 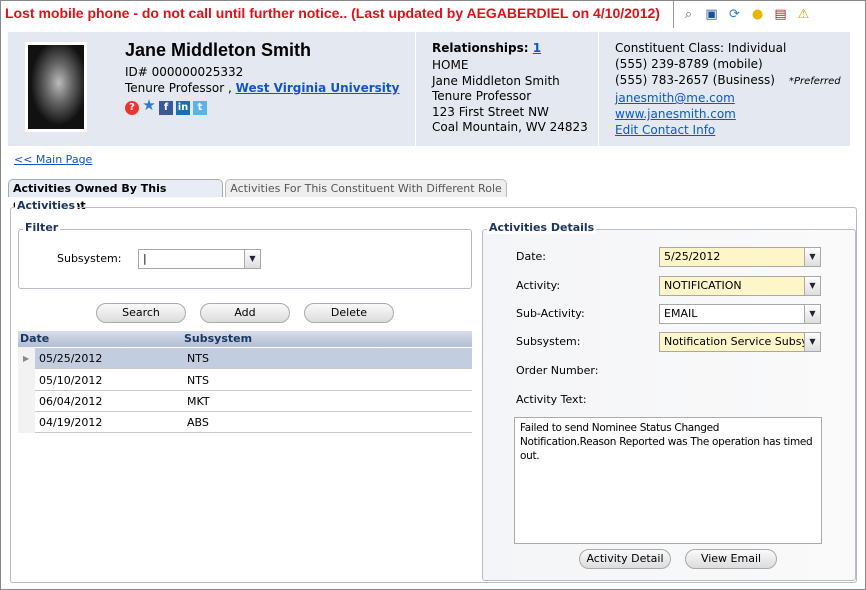 I want to click on avatar, so click(x=56, y=87).